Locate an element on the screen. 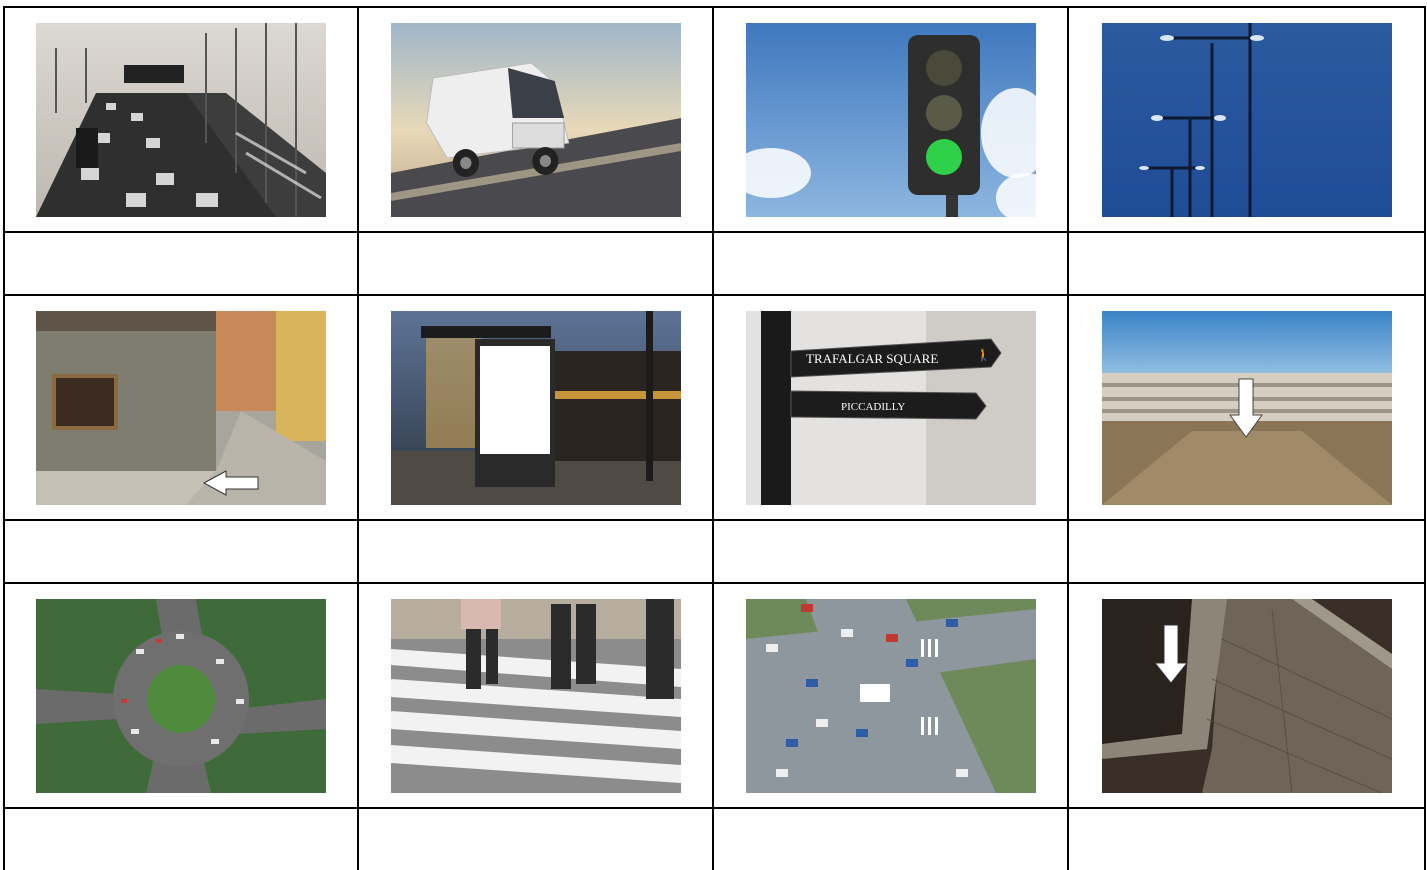 The width and height of the screenshot is (1427, 870). street-corner-image is located at coordinates (181, 407).